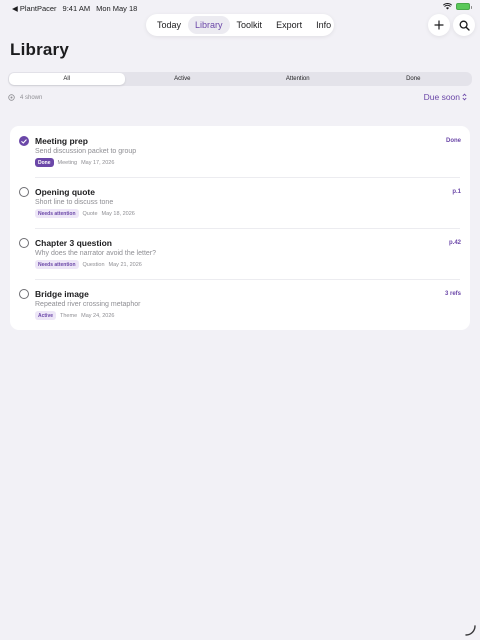  What do you see at coordinates (441, 97) in the screenshot?
I see `sort-label: Due soon` at bounding box center [441, 97].